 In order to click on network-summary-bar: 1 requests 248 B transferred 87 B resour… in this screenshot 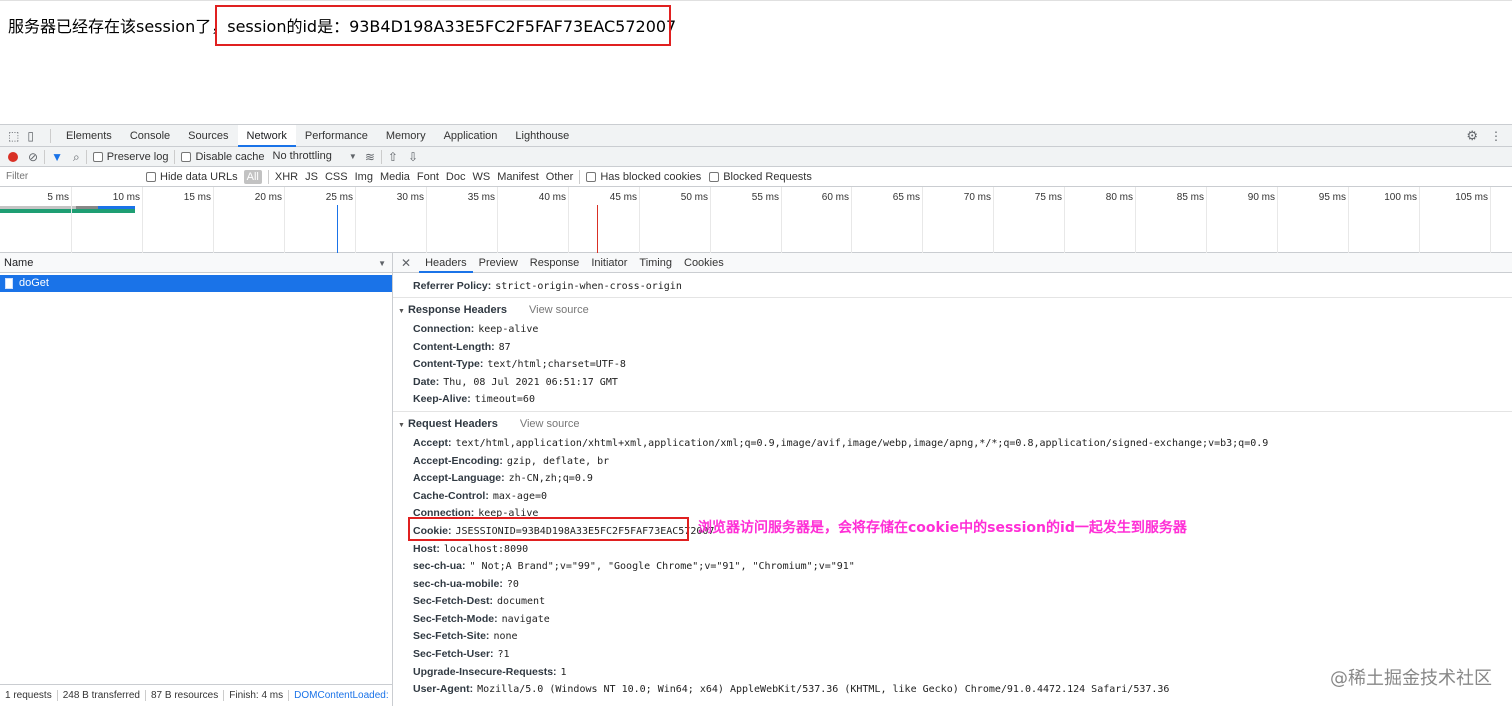, I will do `click(196, 695)`.